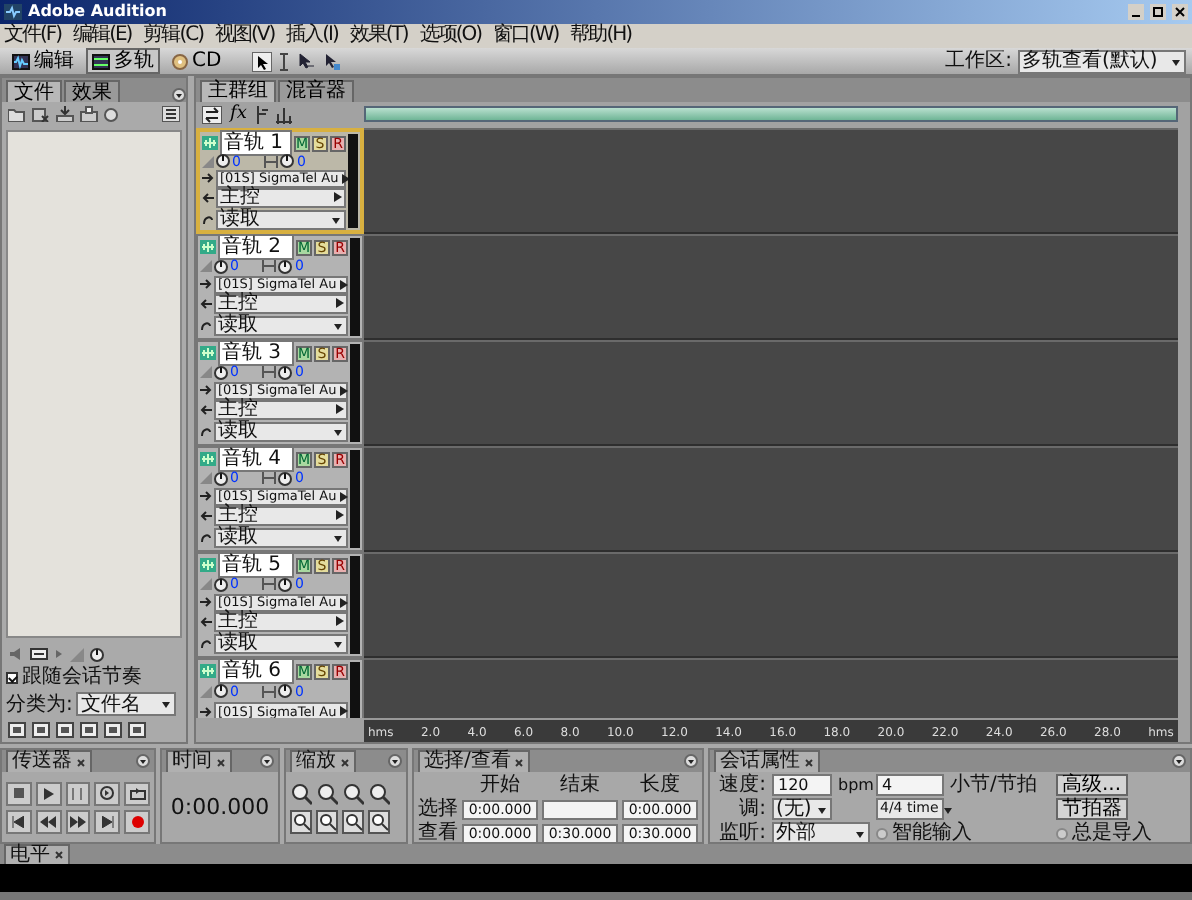 This screenshot has width=1192, height=900. What do you see at coordinates (49, 761) in the screenshot?
I see `panel-tab: 传送器` at bounding box center [49, 761].